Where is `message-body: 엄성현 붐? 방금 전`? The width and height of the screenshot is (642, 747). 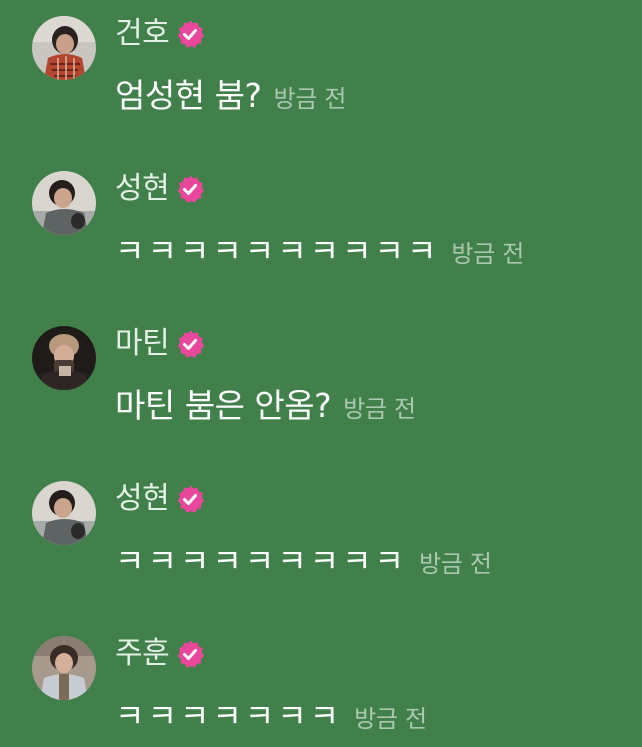 message-body: 엄성현 붐? 방금 전 is located at coordinates (230, 96).